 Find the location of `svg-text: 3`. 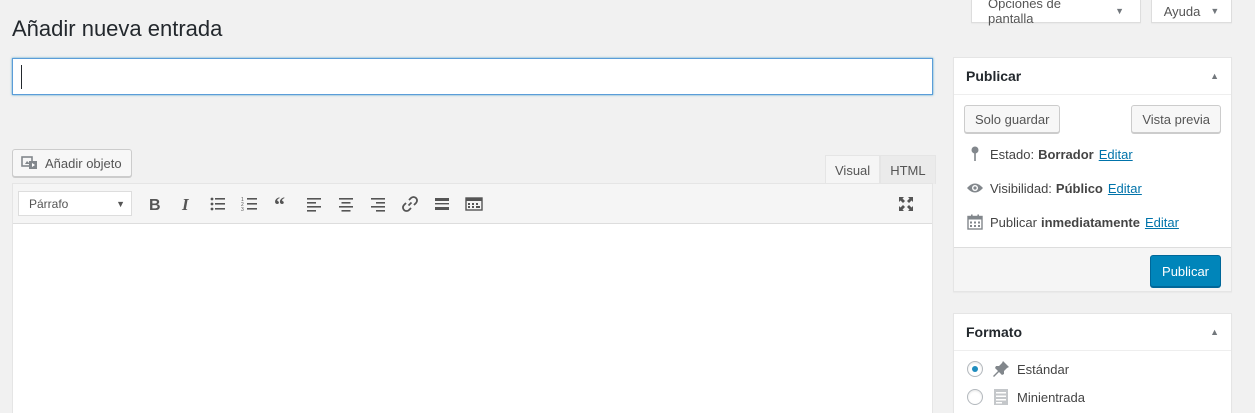

svg-text: 3 is located at coordinates (242, 210).